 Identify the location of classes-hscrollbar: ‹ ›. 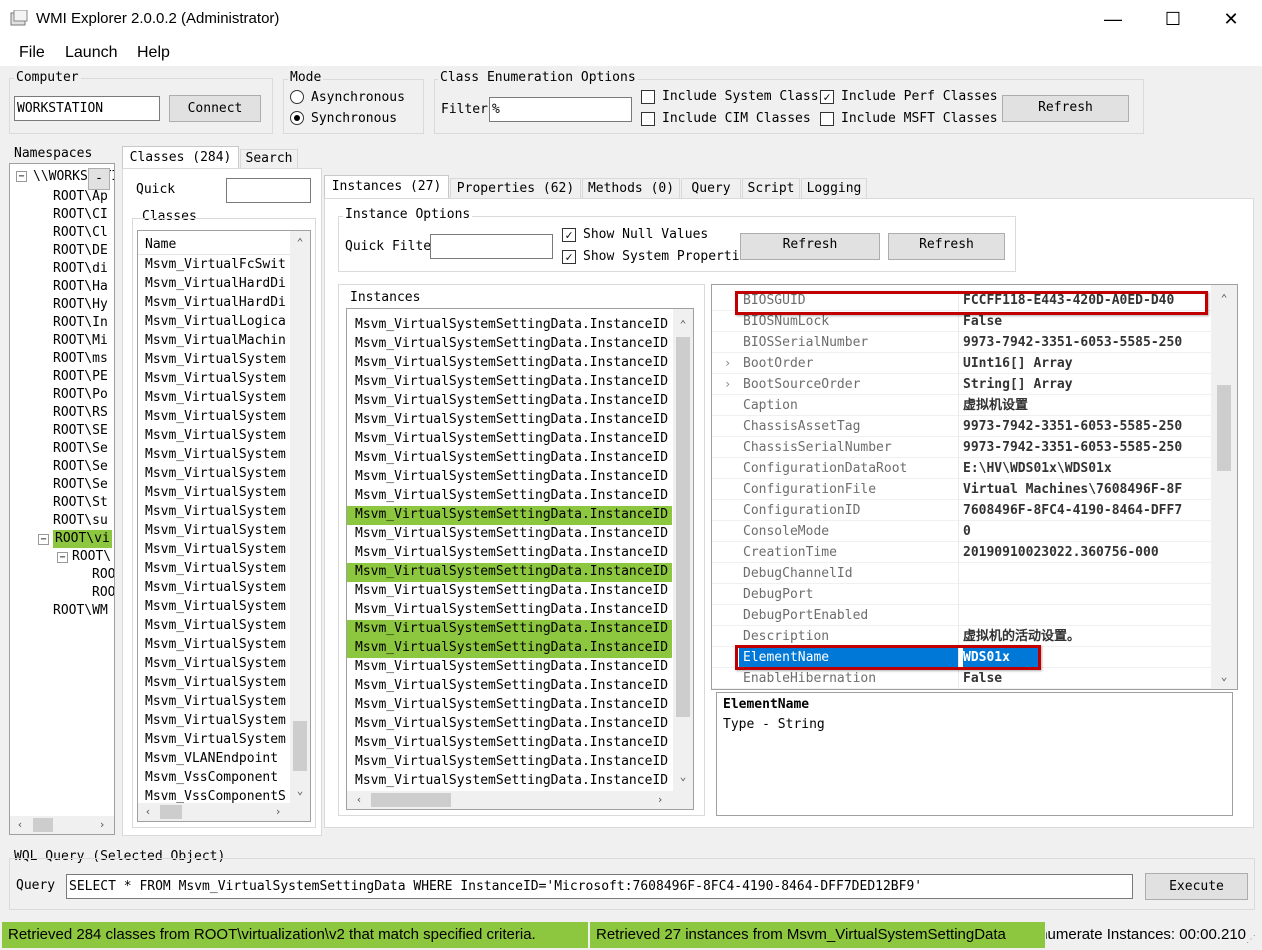
(224, 812).